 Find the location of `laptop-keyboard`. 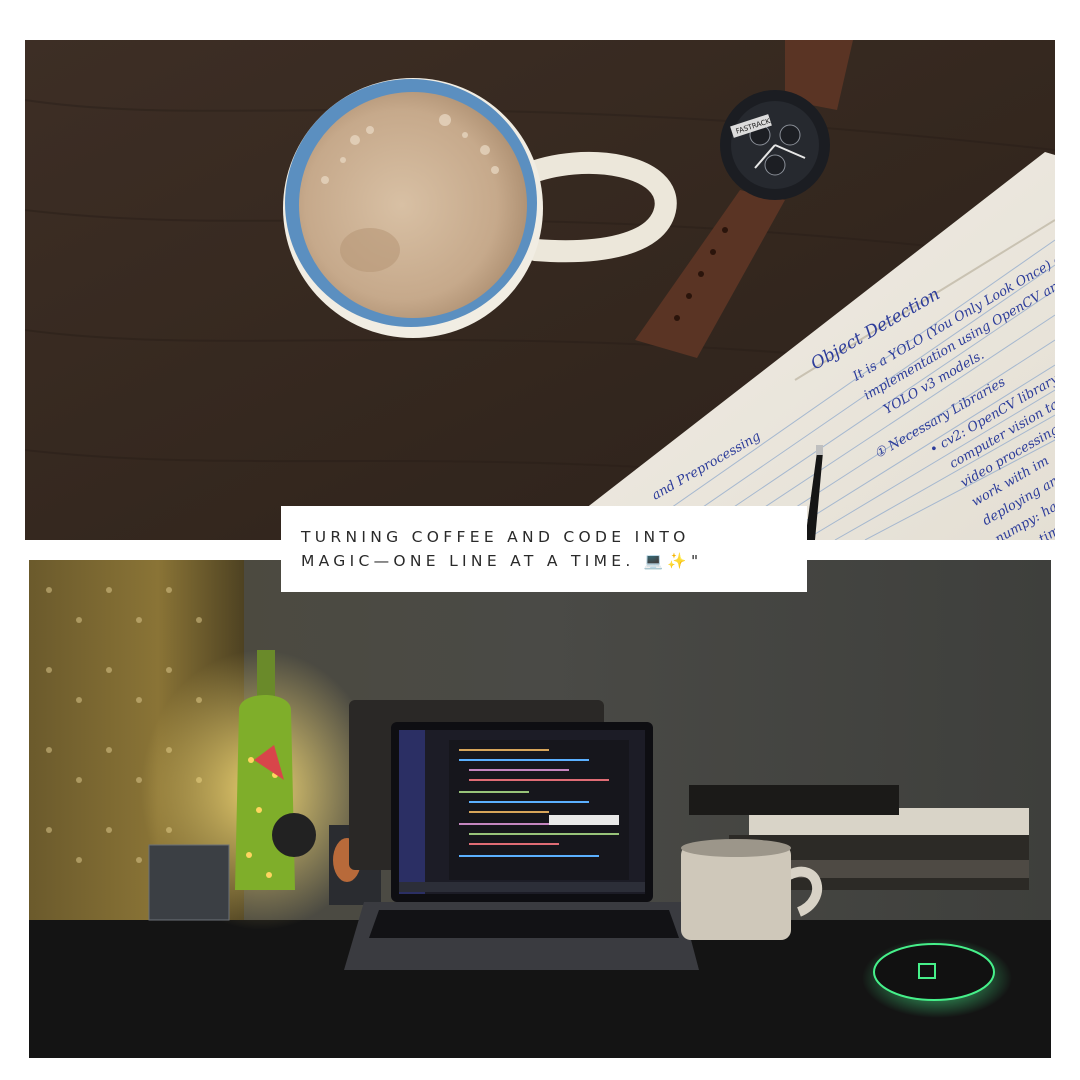

laptop-keyboard is located at coordinates (524, 924).